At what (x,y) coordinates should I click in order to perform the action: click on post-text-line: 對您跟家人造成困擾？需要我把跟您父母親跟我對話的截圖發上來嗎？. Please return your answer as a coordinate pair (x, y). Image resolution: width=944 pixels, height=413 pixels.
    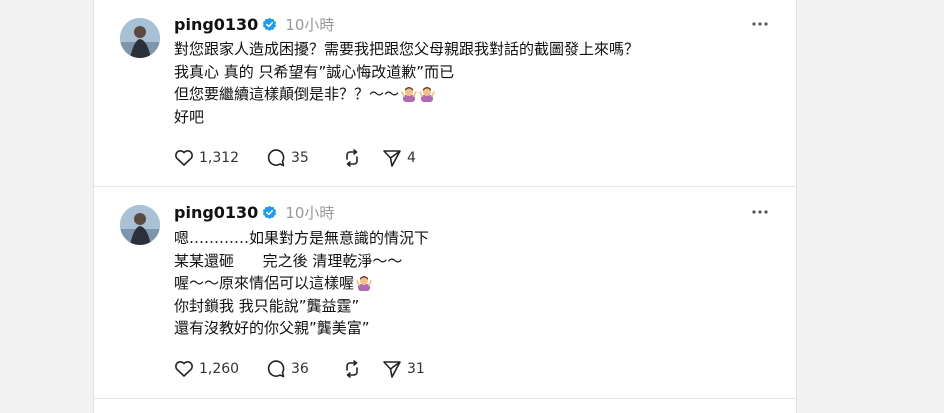
    Looking at the image, I should click on (407, 49).